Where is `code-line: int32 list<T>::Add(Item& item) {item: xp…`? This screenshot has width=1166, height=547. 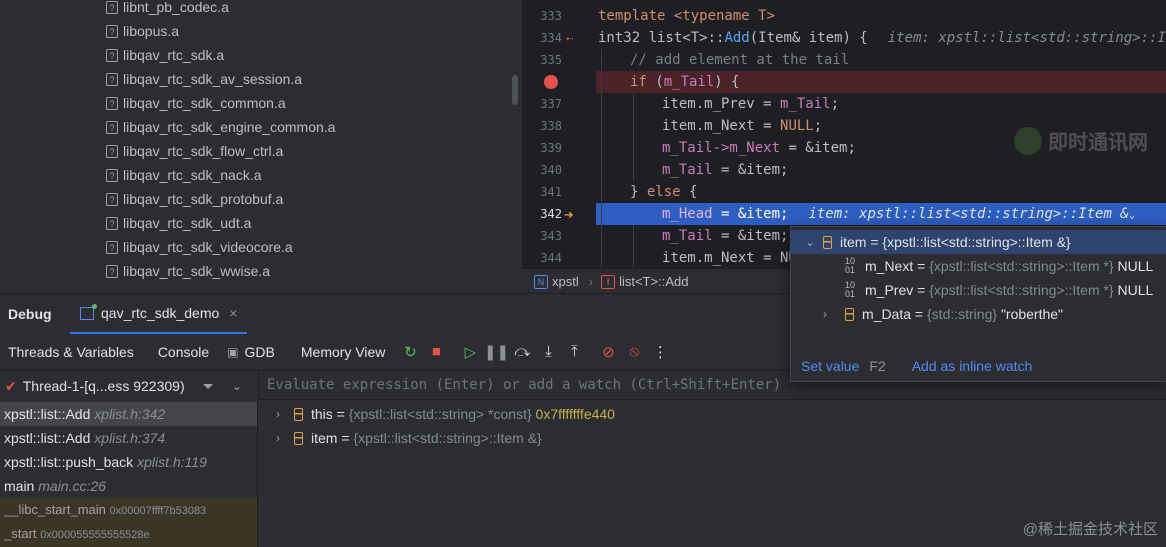
code-line: int32 list<T>::Add(Item& item) {item: xp… is located at coordinates (882, 38).